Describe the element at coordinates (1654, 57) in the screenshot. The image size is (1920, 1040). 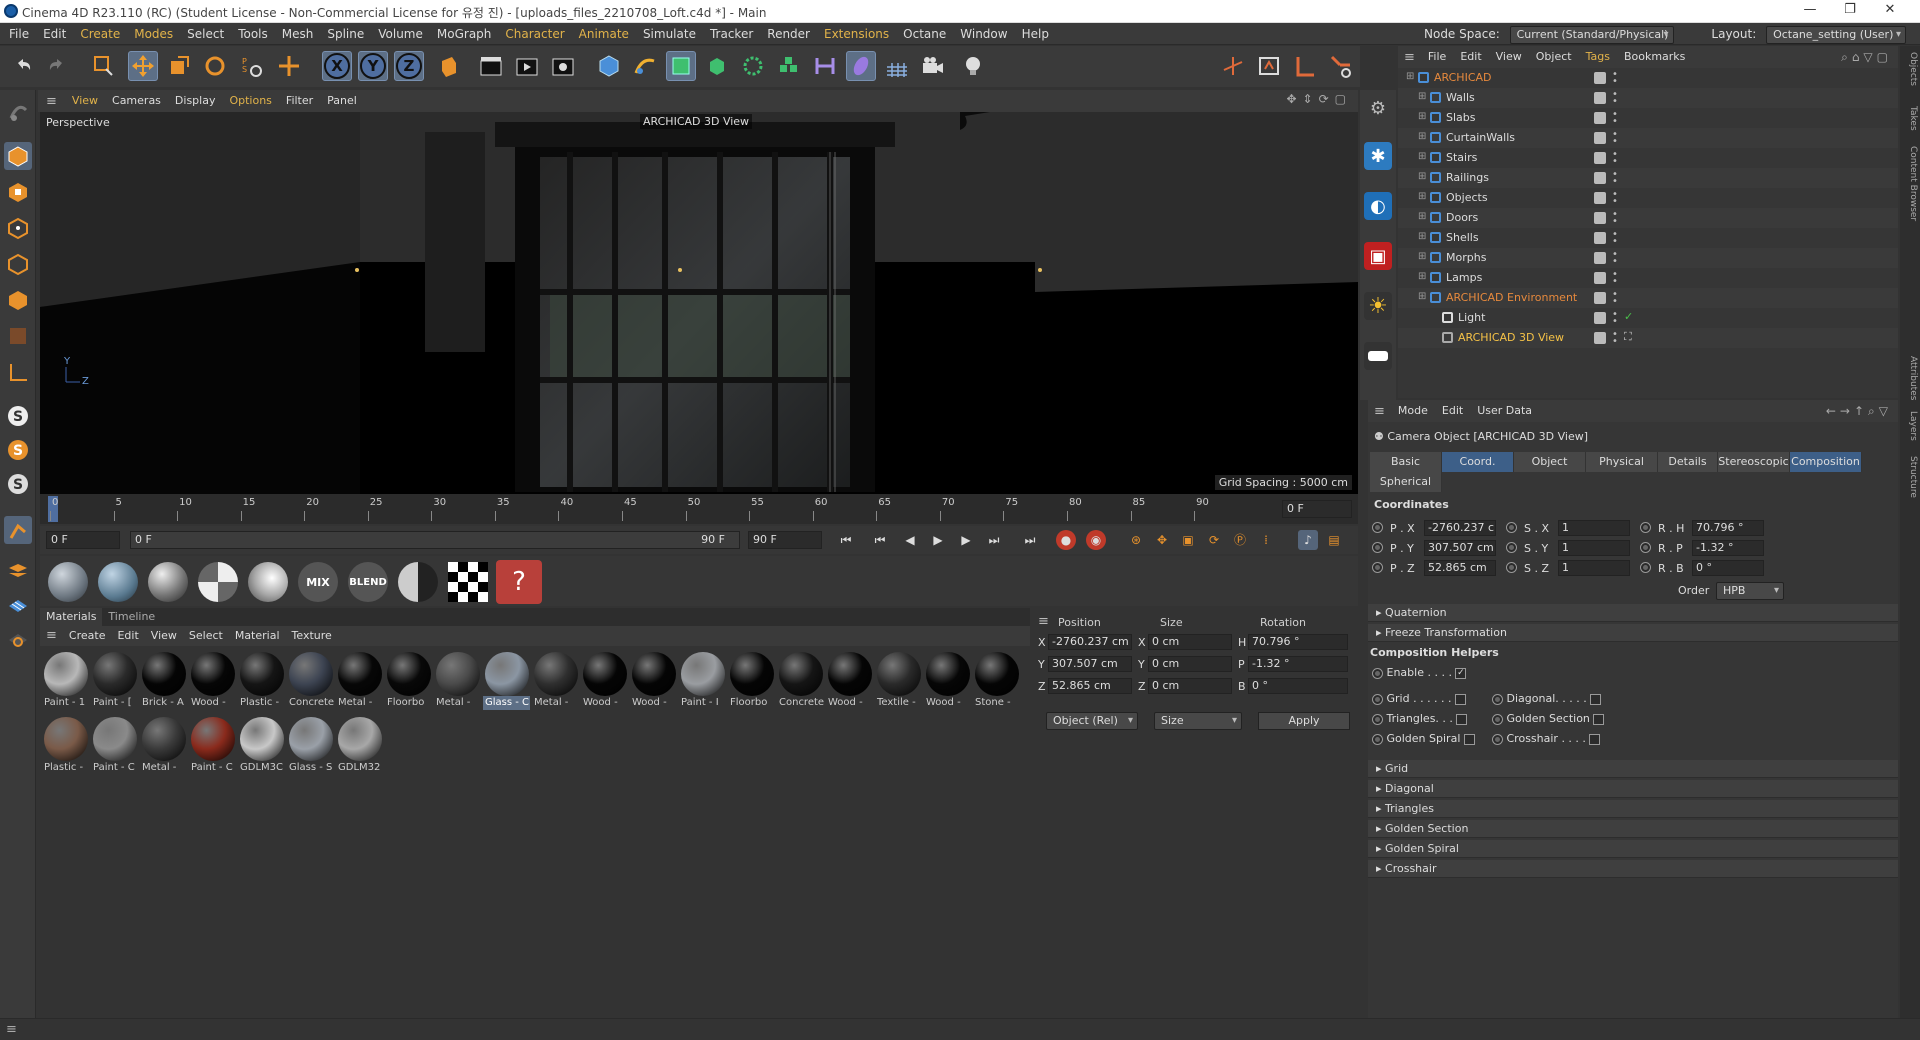
I see `object-menu-bookmarks: Bookmarks` at that location.